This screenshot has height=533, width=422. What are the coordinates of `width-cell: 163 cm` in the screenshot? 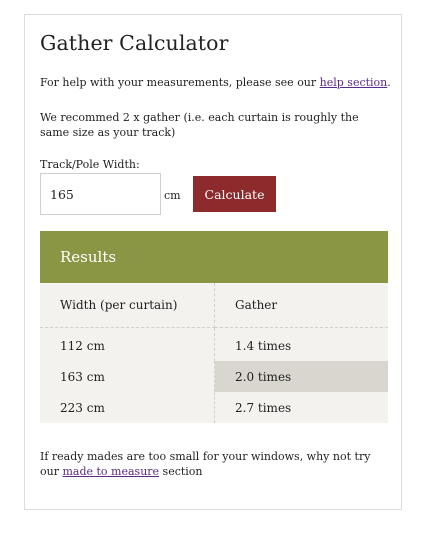 It's located at (127, 376).